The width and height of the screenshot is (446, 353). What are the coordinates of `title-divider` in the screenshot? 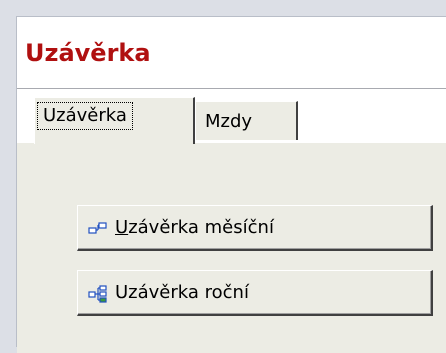 It's located at (231, 88).